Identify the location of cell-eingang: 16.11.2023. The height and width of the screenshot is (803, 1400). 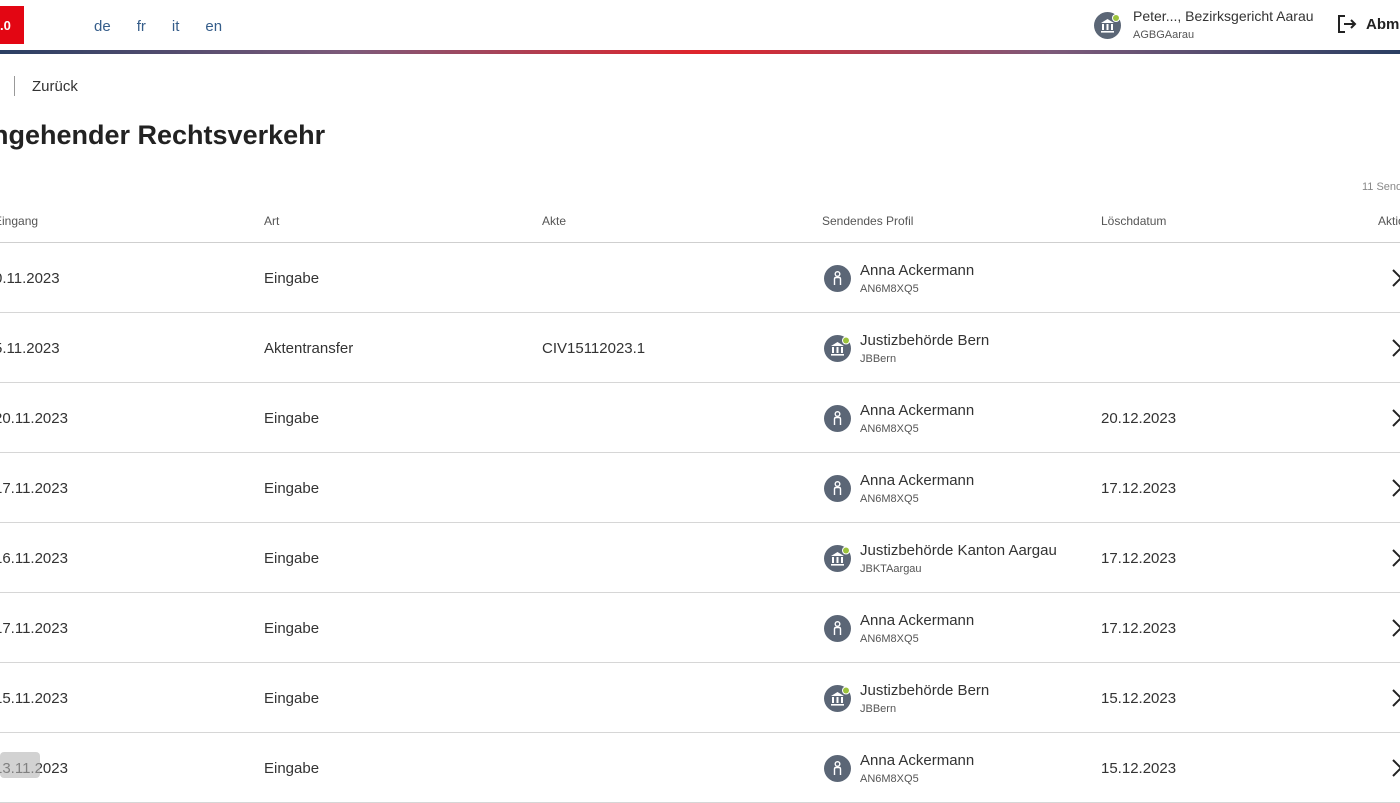
(34, 558).